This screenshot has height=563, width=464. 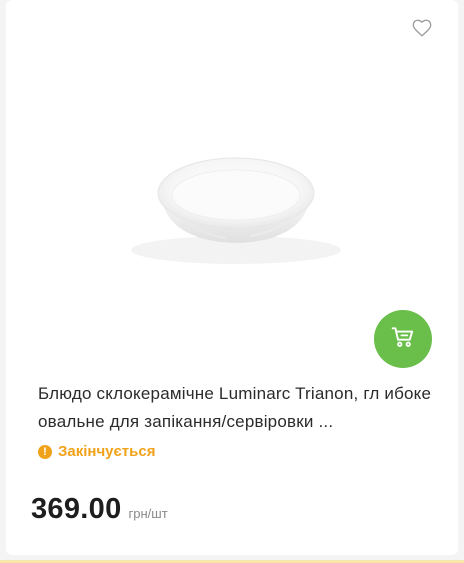 I want to click on stock-status-text: Закінчується, so click(x=107, y=451).